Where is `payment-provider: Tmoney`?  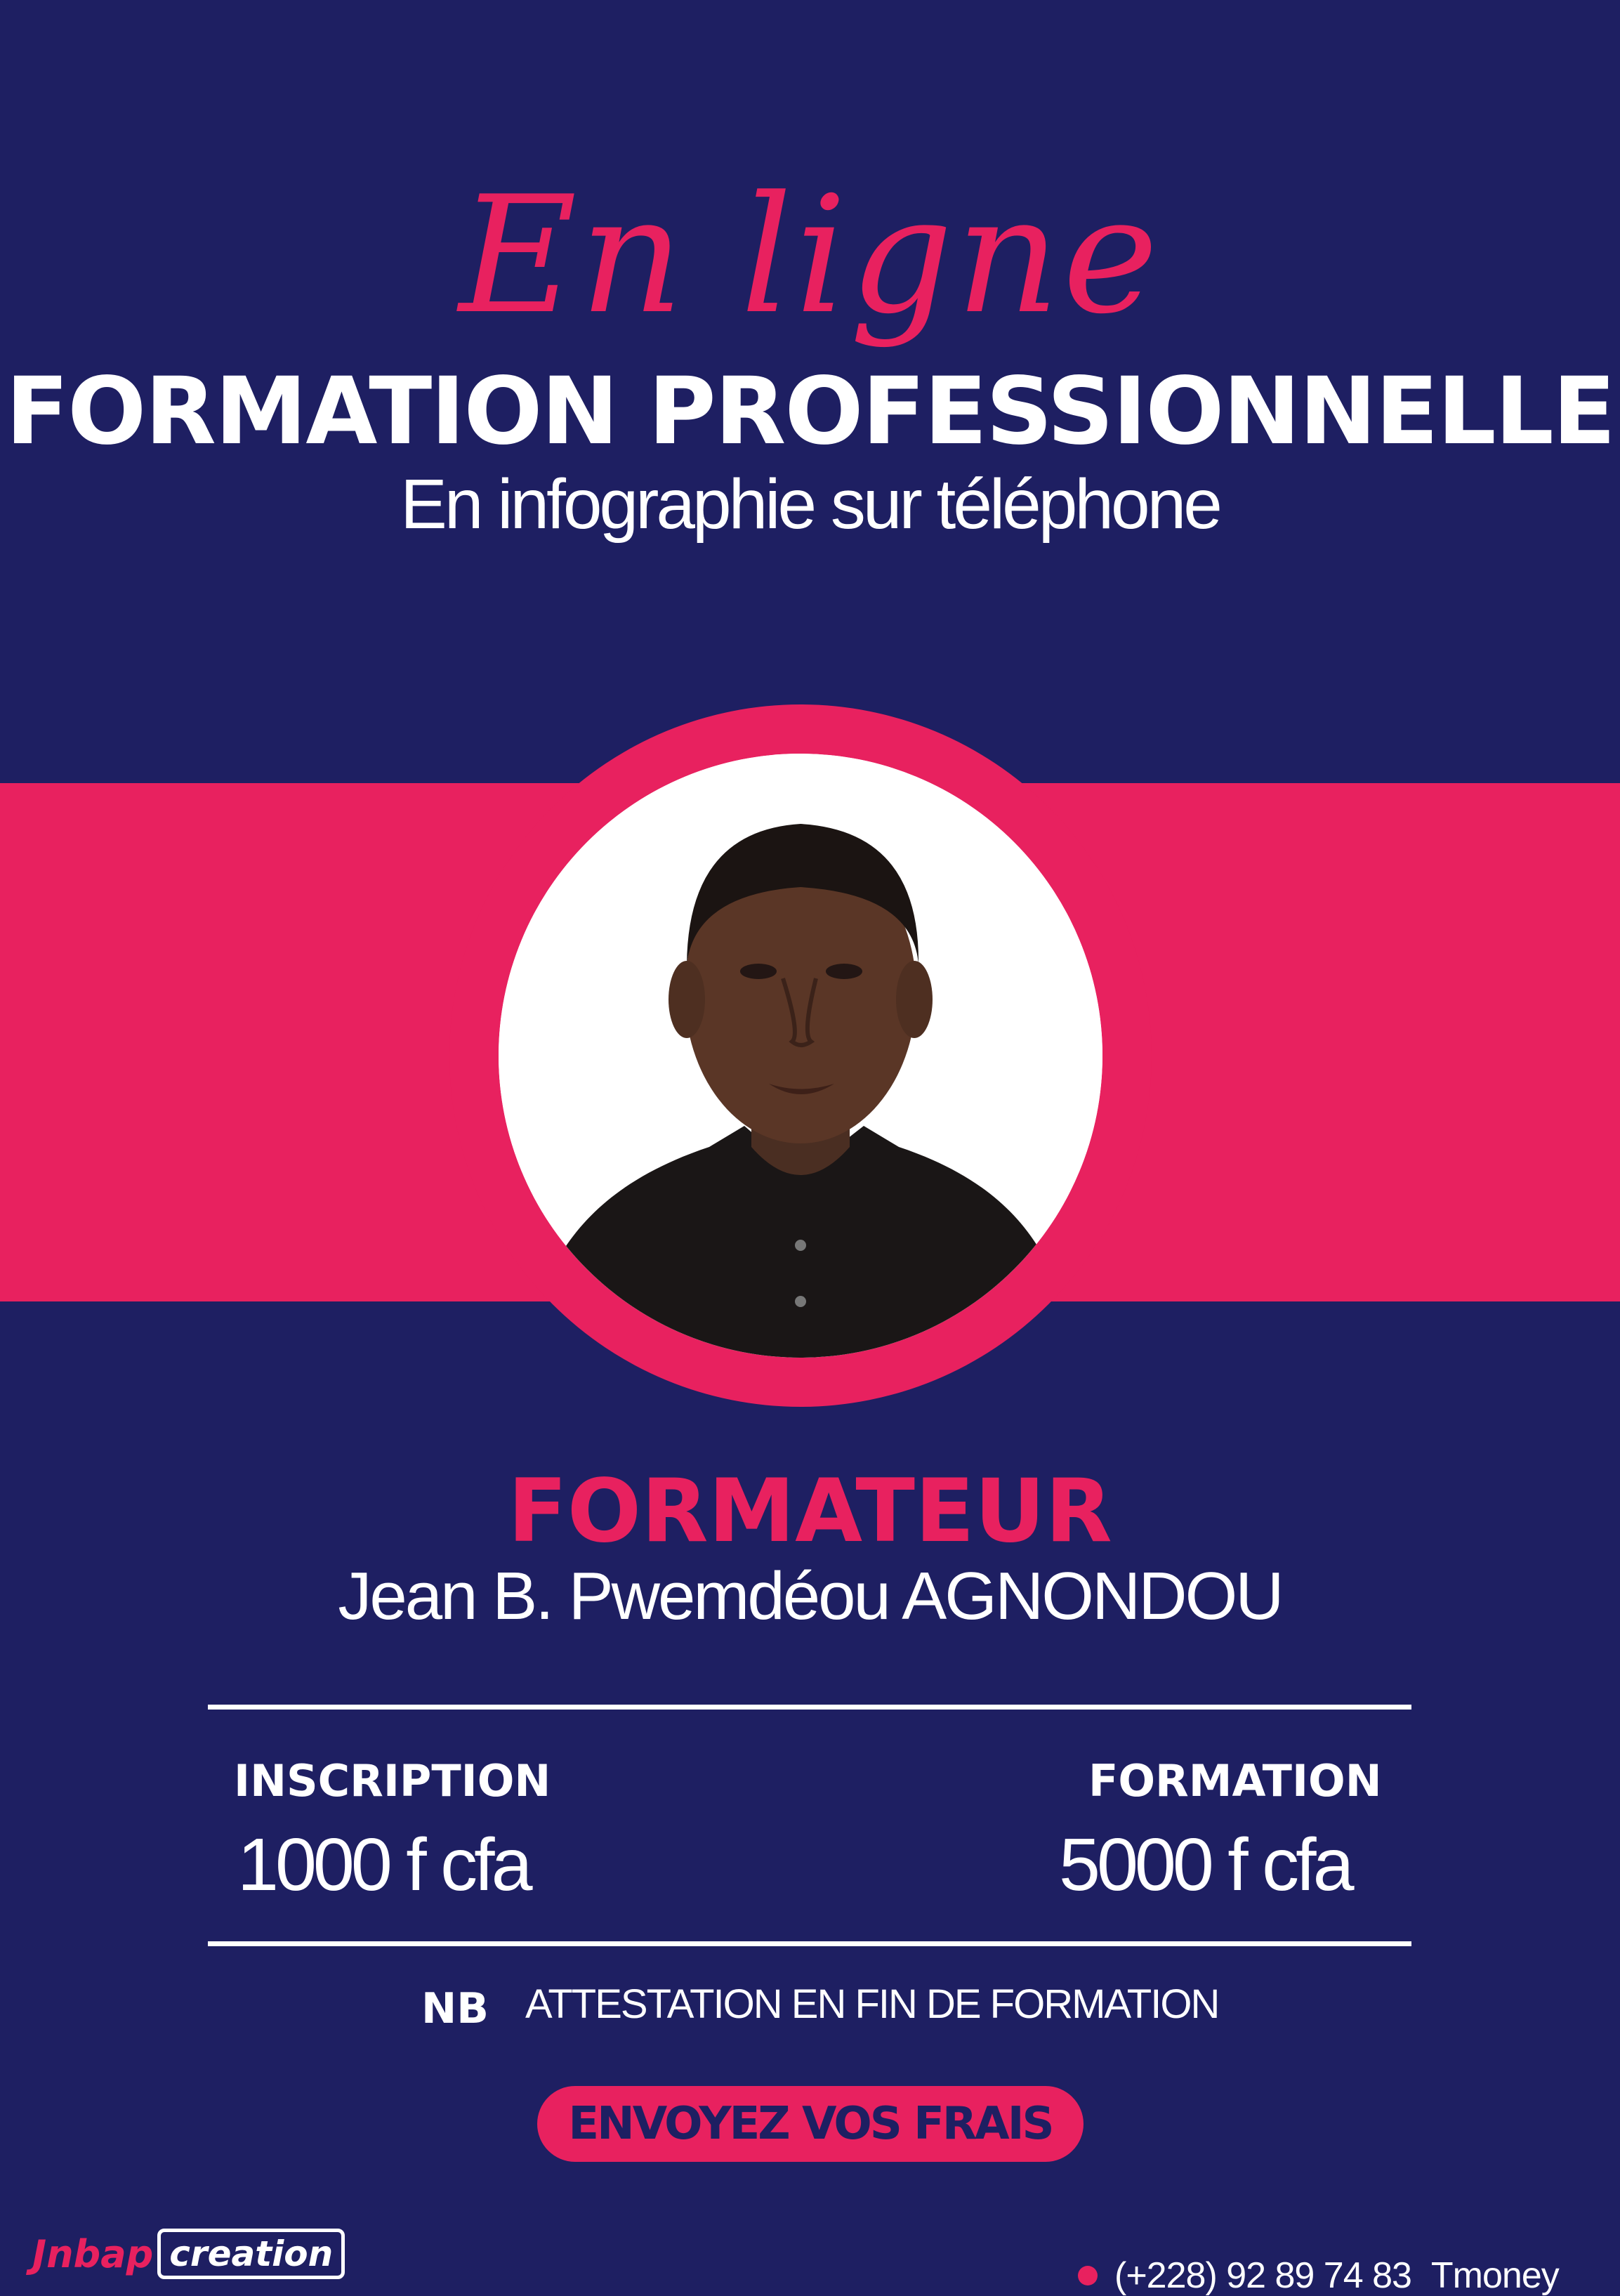 payment-provider: Tmoney is located at coordinates (1495, 2275).